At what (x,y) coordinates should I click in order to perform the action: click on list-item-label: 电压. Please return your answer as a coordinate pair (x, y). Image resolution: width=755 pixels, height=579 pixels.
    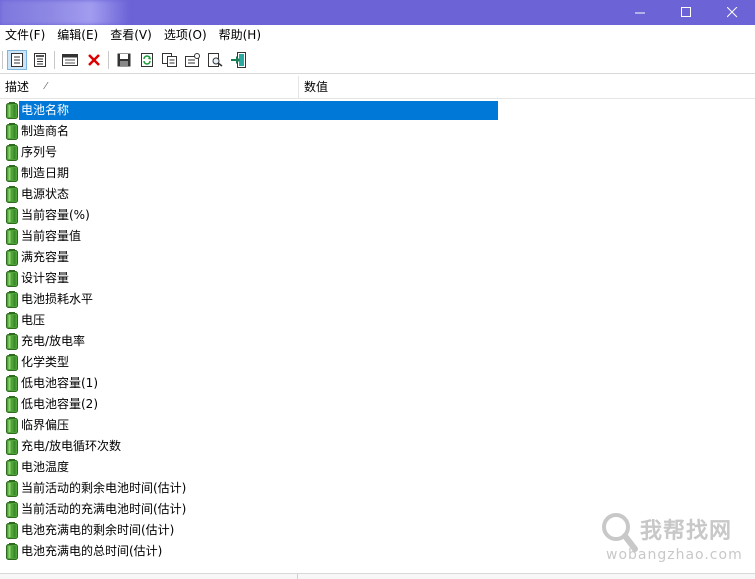
    Looking at the image, I should click on (33, 320).